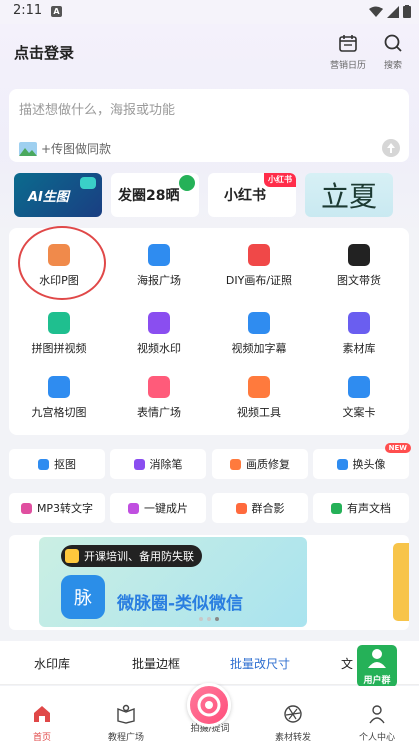 The height and width of the screenshot is (744, 419). I want to click on banner-row: AI生图 发圈28晒 小红书 小红书 立夏, so click(216, 196).